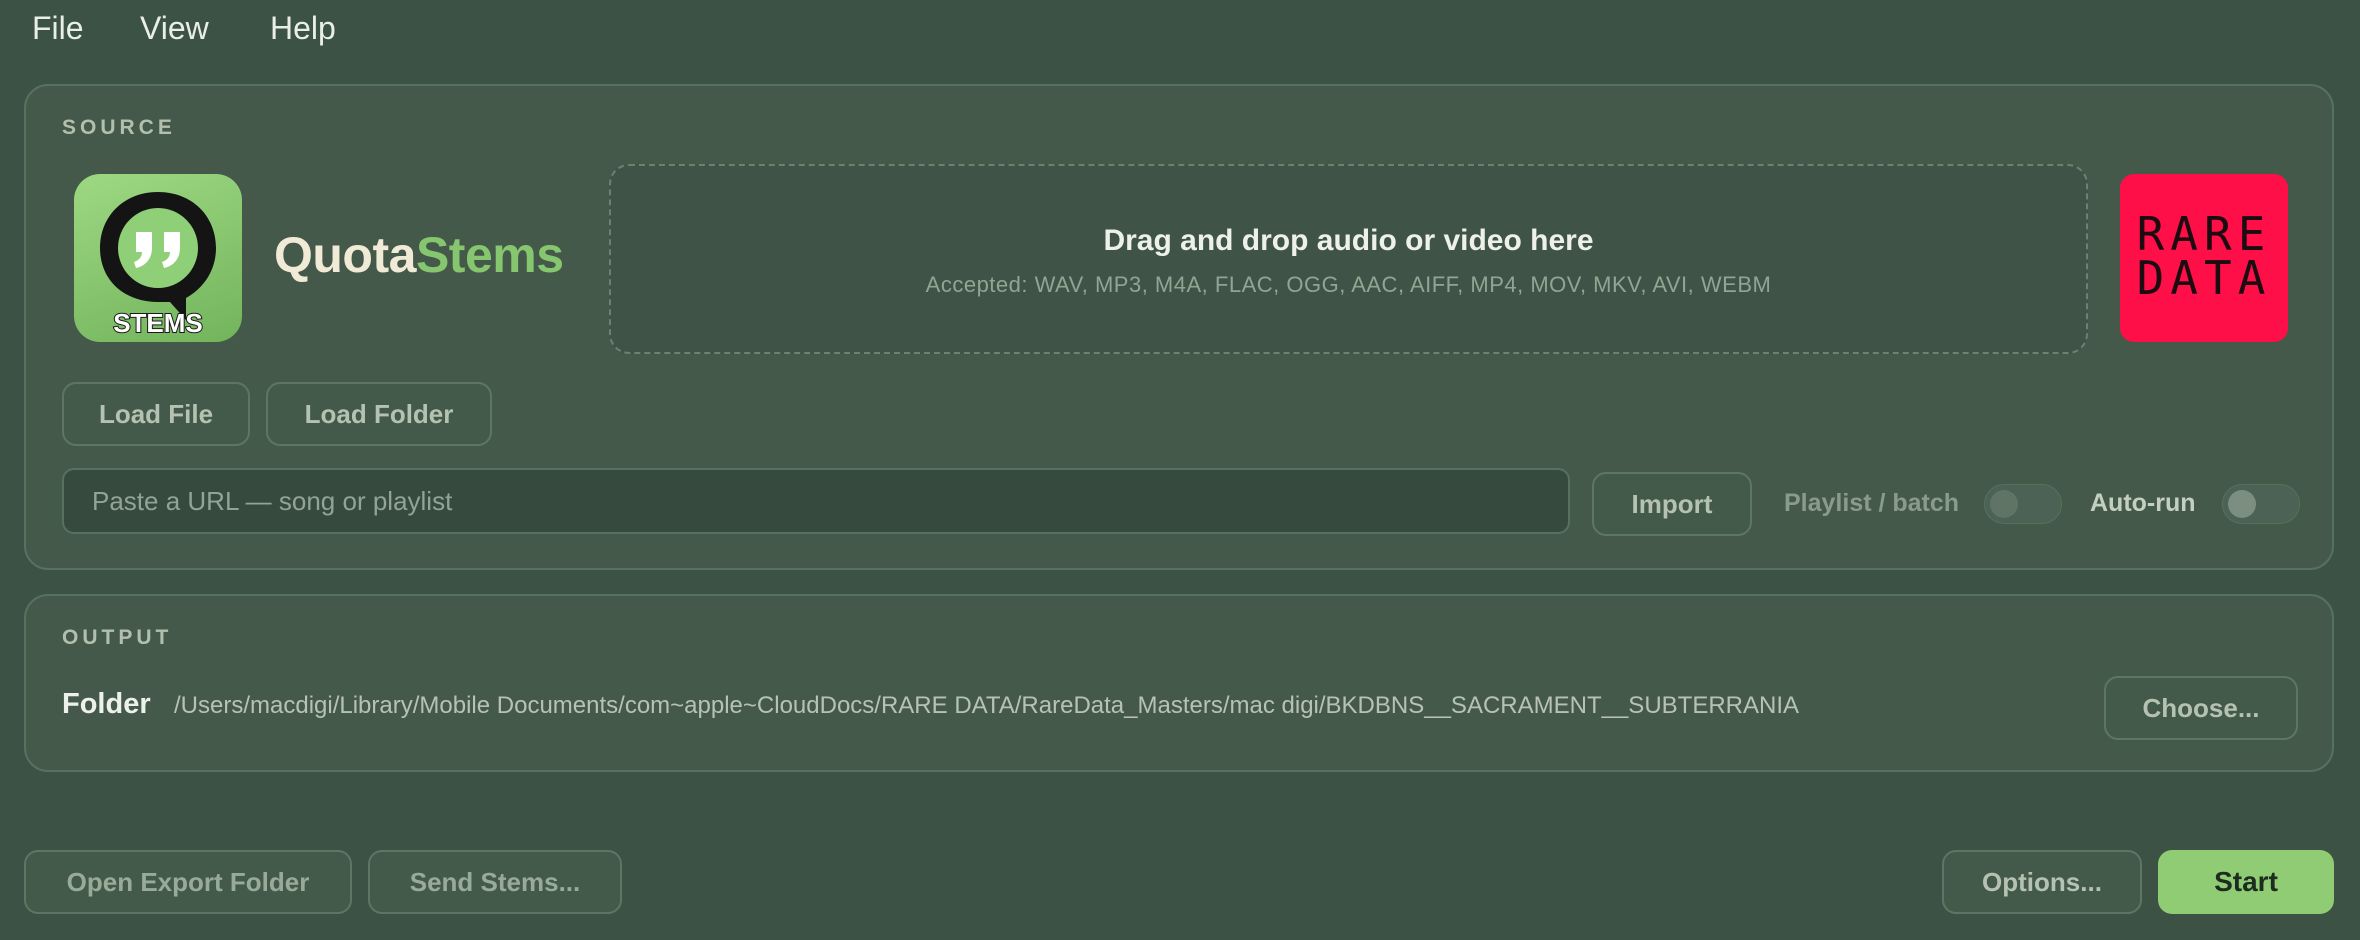  I want to click on url-input: Paste a URL — song or playlist, so click(816, 501).